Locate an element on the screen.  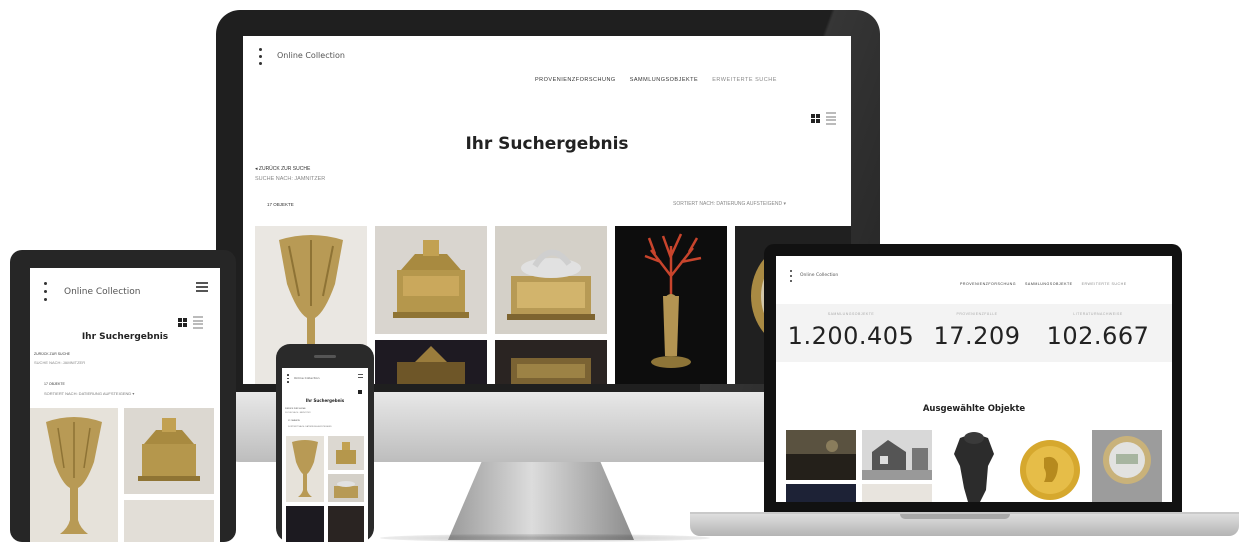
stat-objects-label: Sammlungsobjekte is located at coordinates (851, 314).